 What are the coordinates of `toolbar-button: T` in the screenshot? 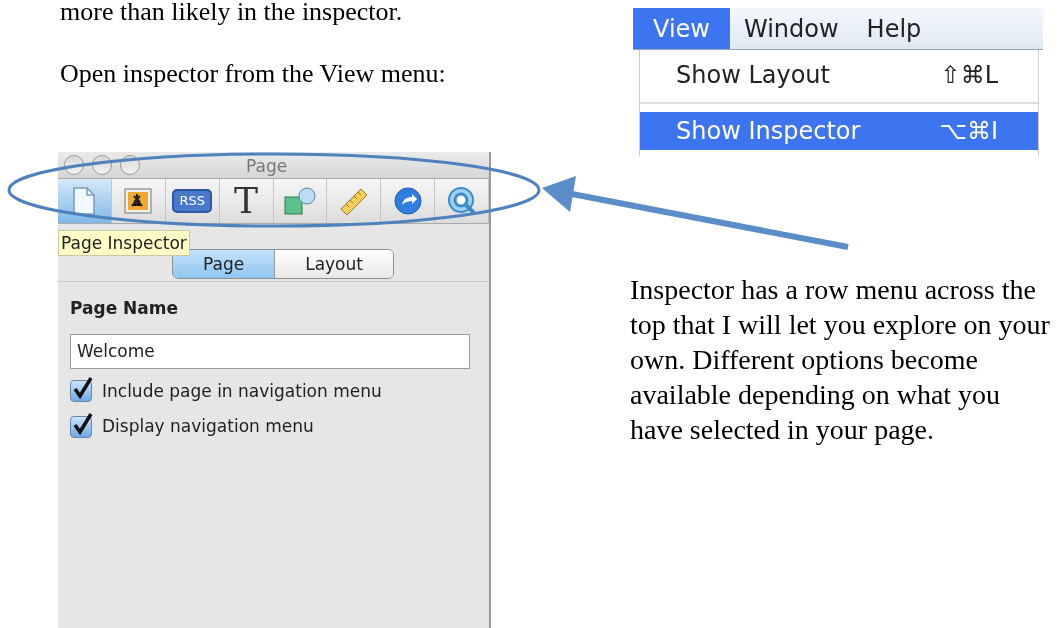 It's located at (246, 201).